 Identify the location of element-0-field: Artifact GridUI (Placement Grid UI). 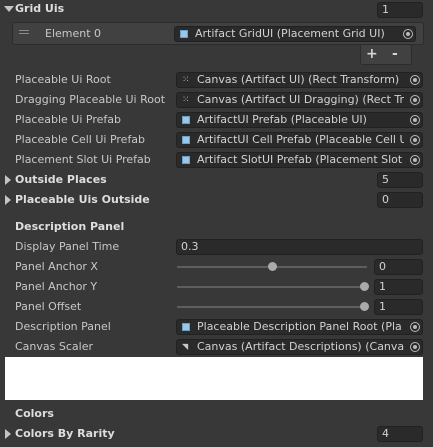
(295, 34).